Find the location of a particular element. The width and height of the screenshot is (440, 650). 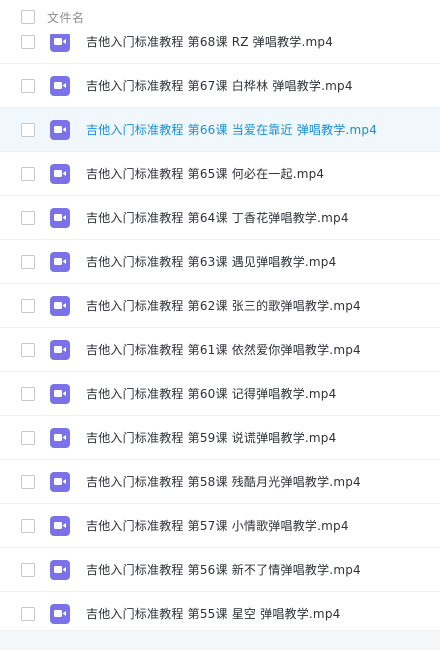

file-name: 吉他入门标准教程 第65课 何必在一起.mp4 is located at coordinates (205, 173).